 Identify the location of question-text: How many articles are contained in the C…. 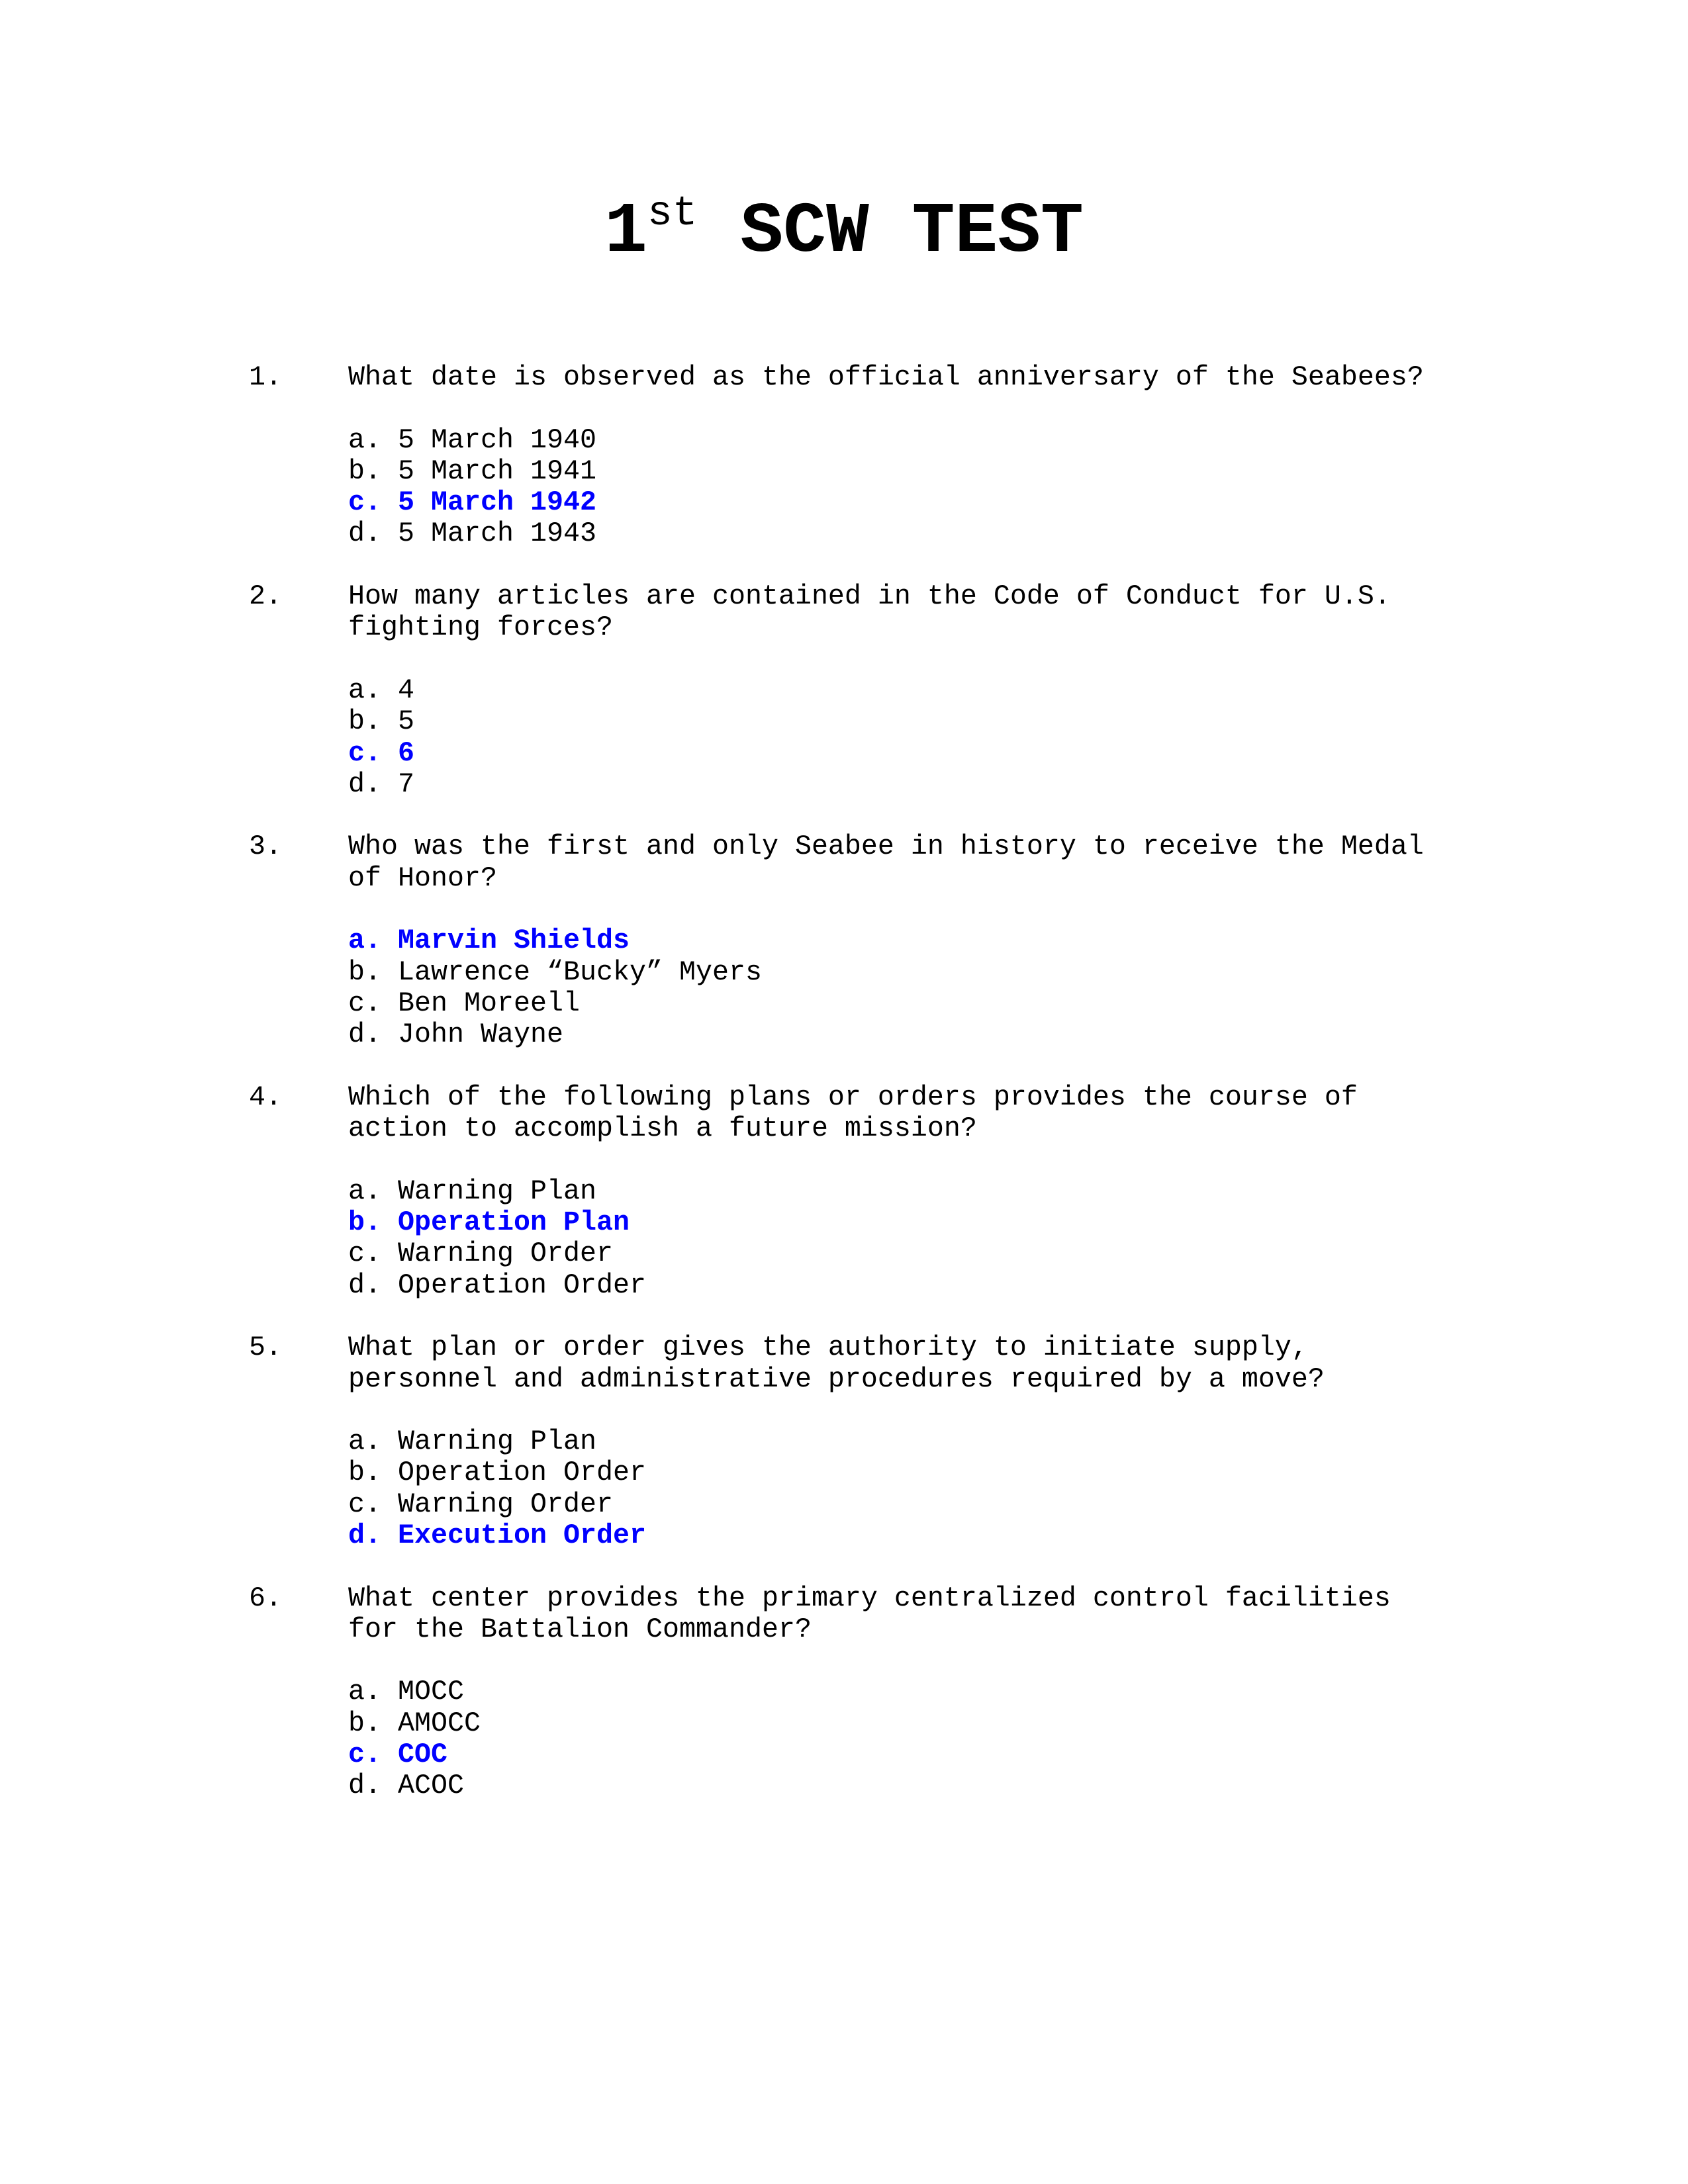
(869, 612).